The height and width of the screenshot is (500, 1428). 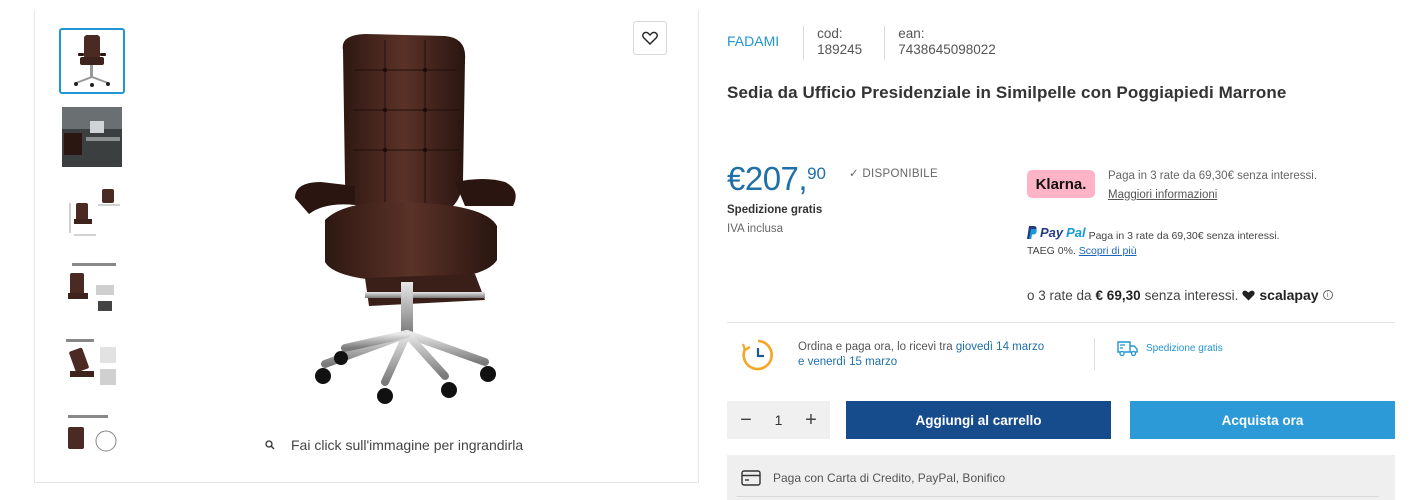 I want to click on paypal-logo-pay: Pay, so click(x=1052, y=232).